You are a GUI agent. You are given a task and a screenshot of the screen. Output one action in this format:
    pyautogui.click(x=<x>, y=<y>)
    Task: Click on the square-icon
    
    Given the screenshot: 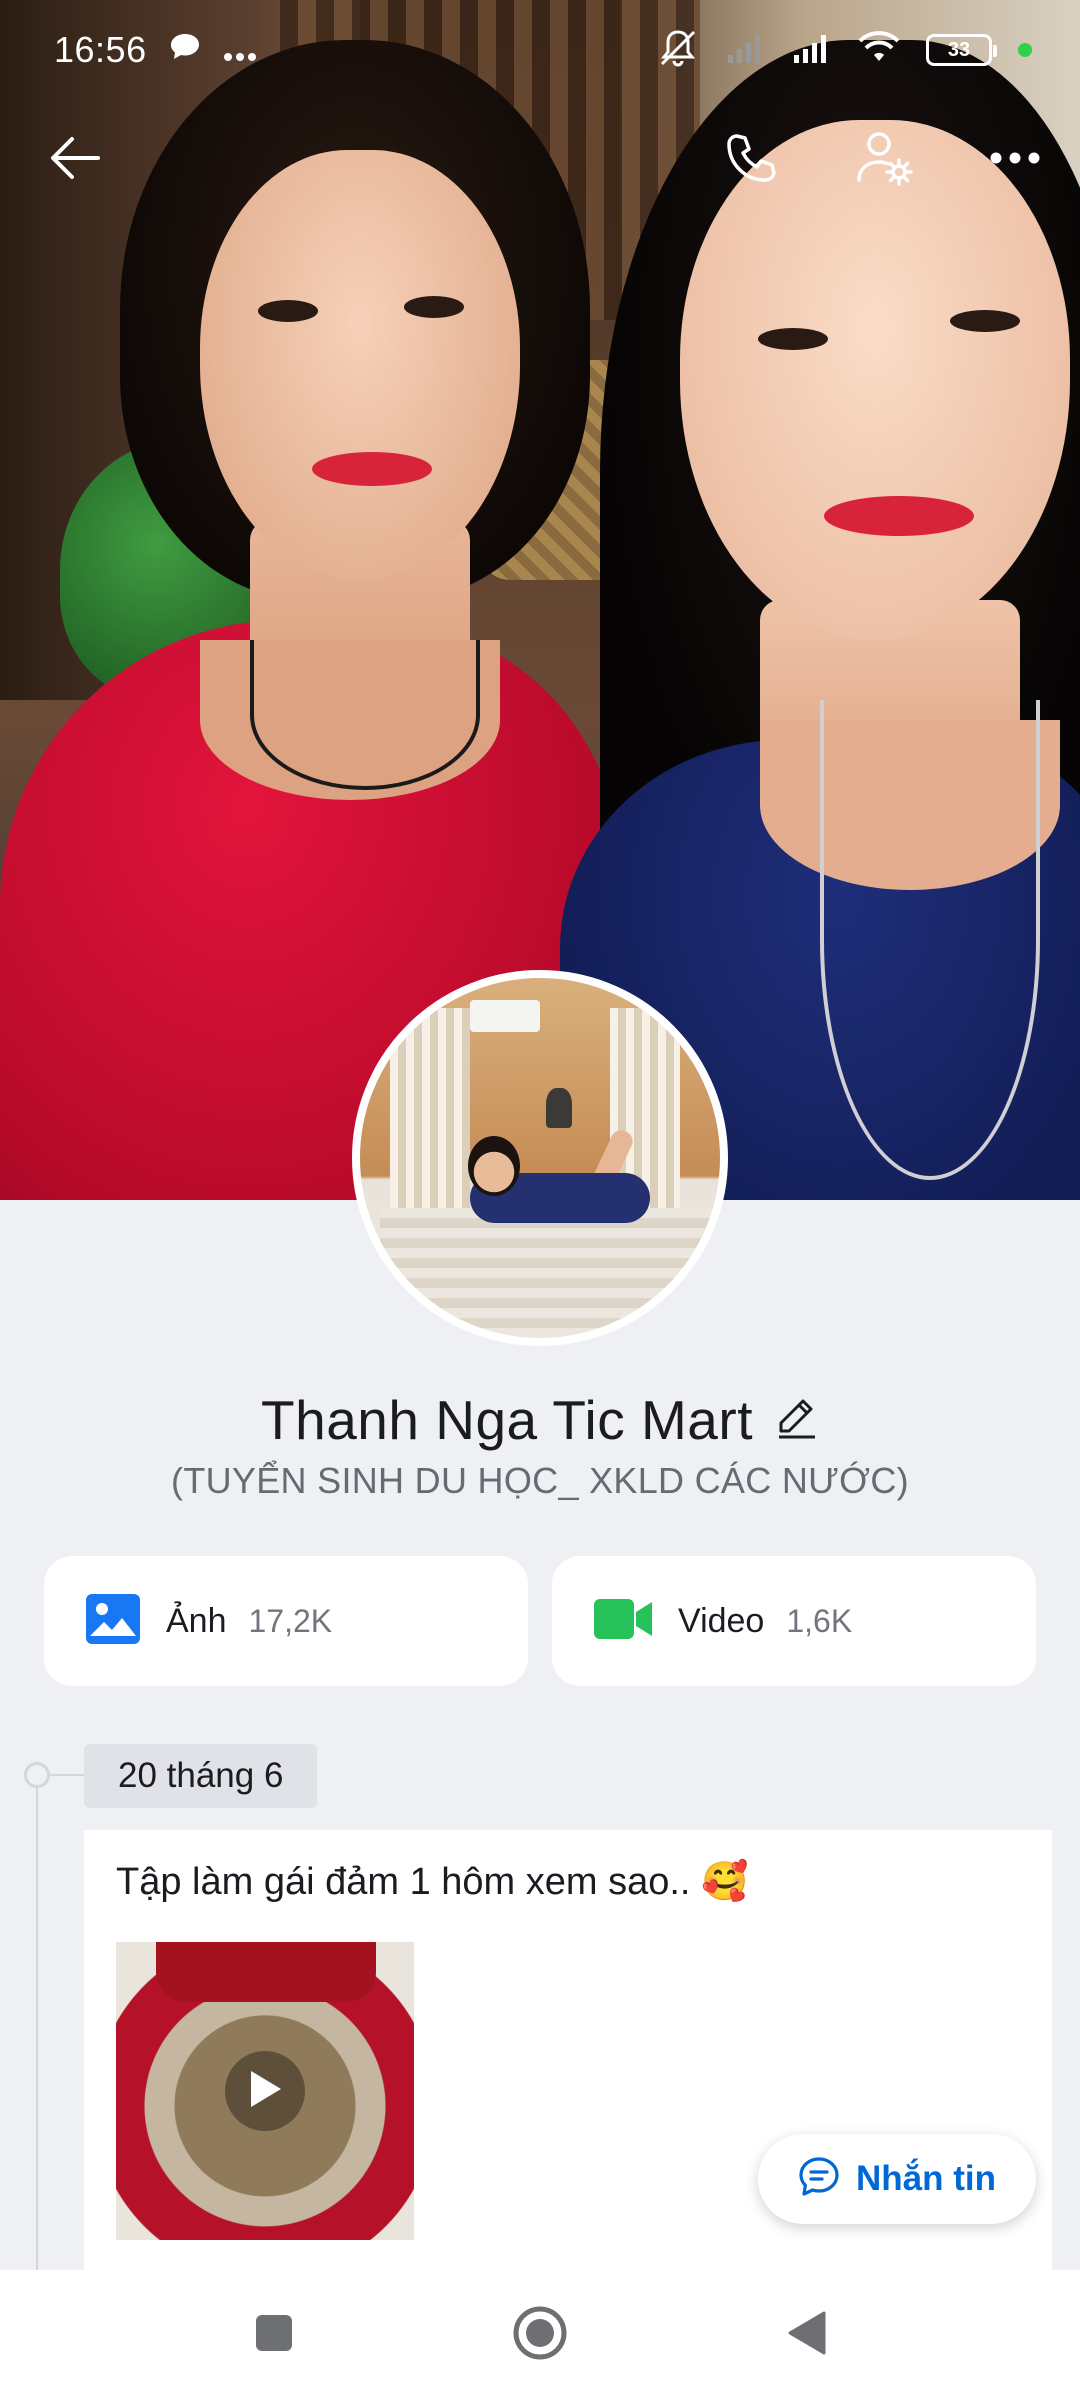 What is the action you would take?
    pyautogui.click(x=274, y=2335)
    